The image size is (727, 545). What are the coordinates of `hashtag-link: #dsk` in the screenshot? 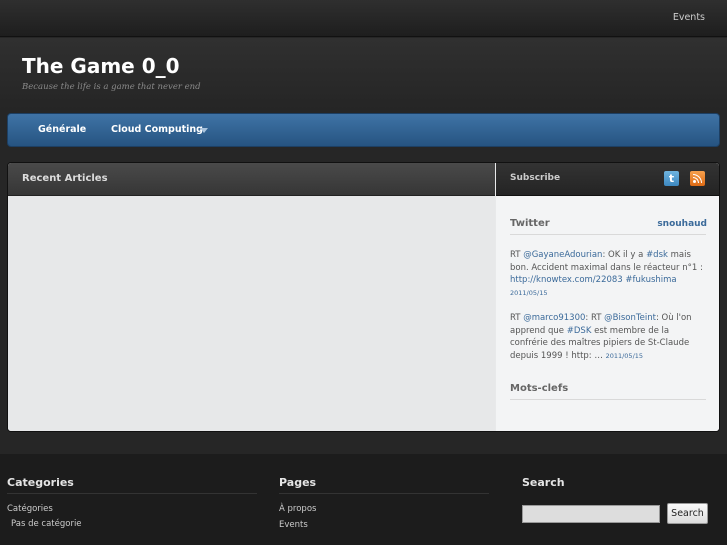 It's located at (657, 255).